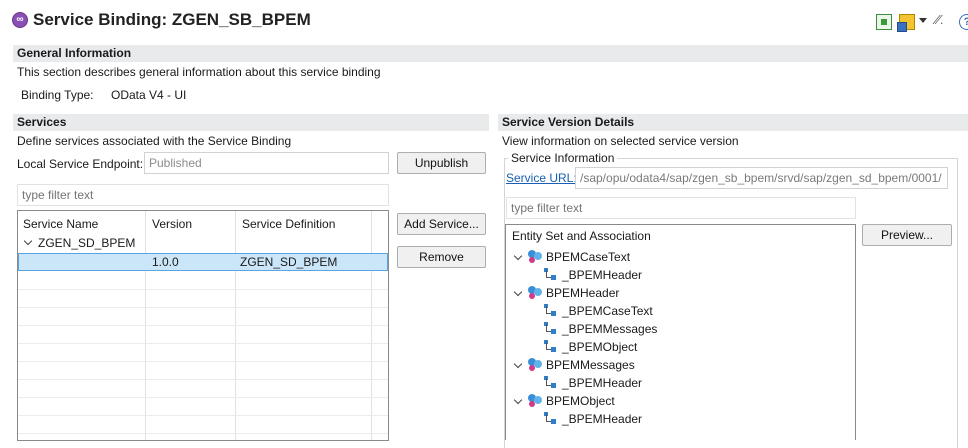 The image size is (968, 448). What do you see at coordinates (251, 122) in the screenshot?
I see `services-header: Services` at bounding box center [251, 122].